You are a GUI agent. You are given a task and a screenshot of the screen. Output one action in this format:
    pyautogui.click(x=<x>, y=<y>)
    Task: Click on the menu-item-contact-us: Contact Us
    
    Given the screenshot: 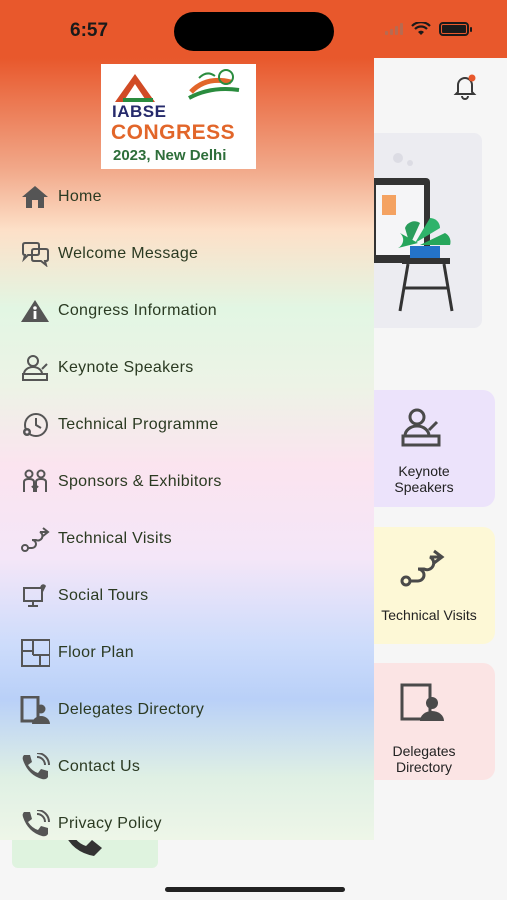 What is the action you would take?
    pyautogui.click(x=188, y=767)
    